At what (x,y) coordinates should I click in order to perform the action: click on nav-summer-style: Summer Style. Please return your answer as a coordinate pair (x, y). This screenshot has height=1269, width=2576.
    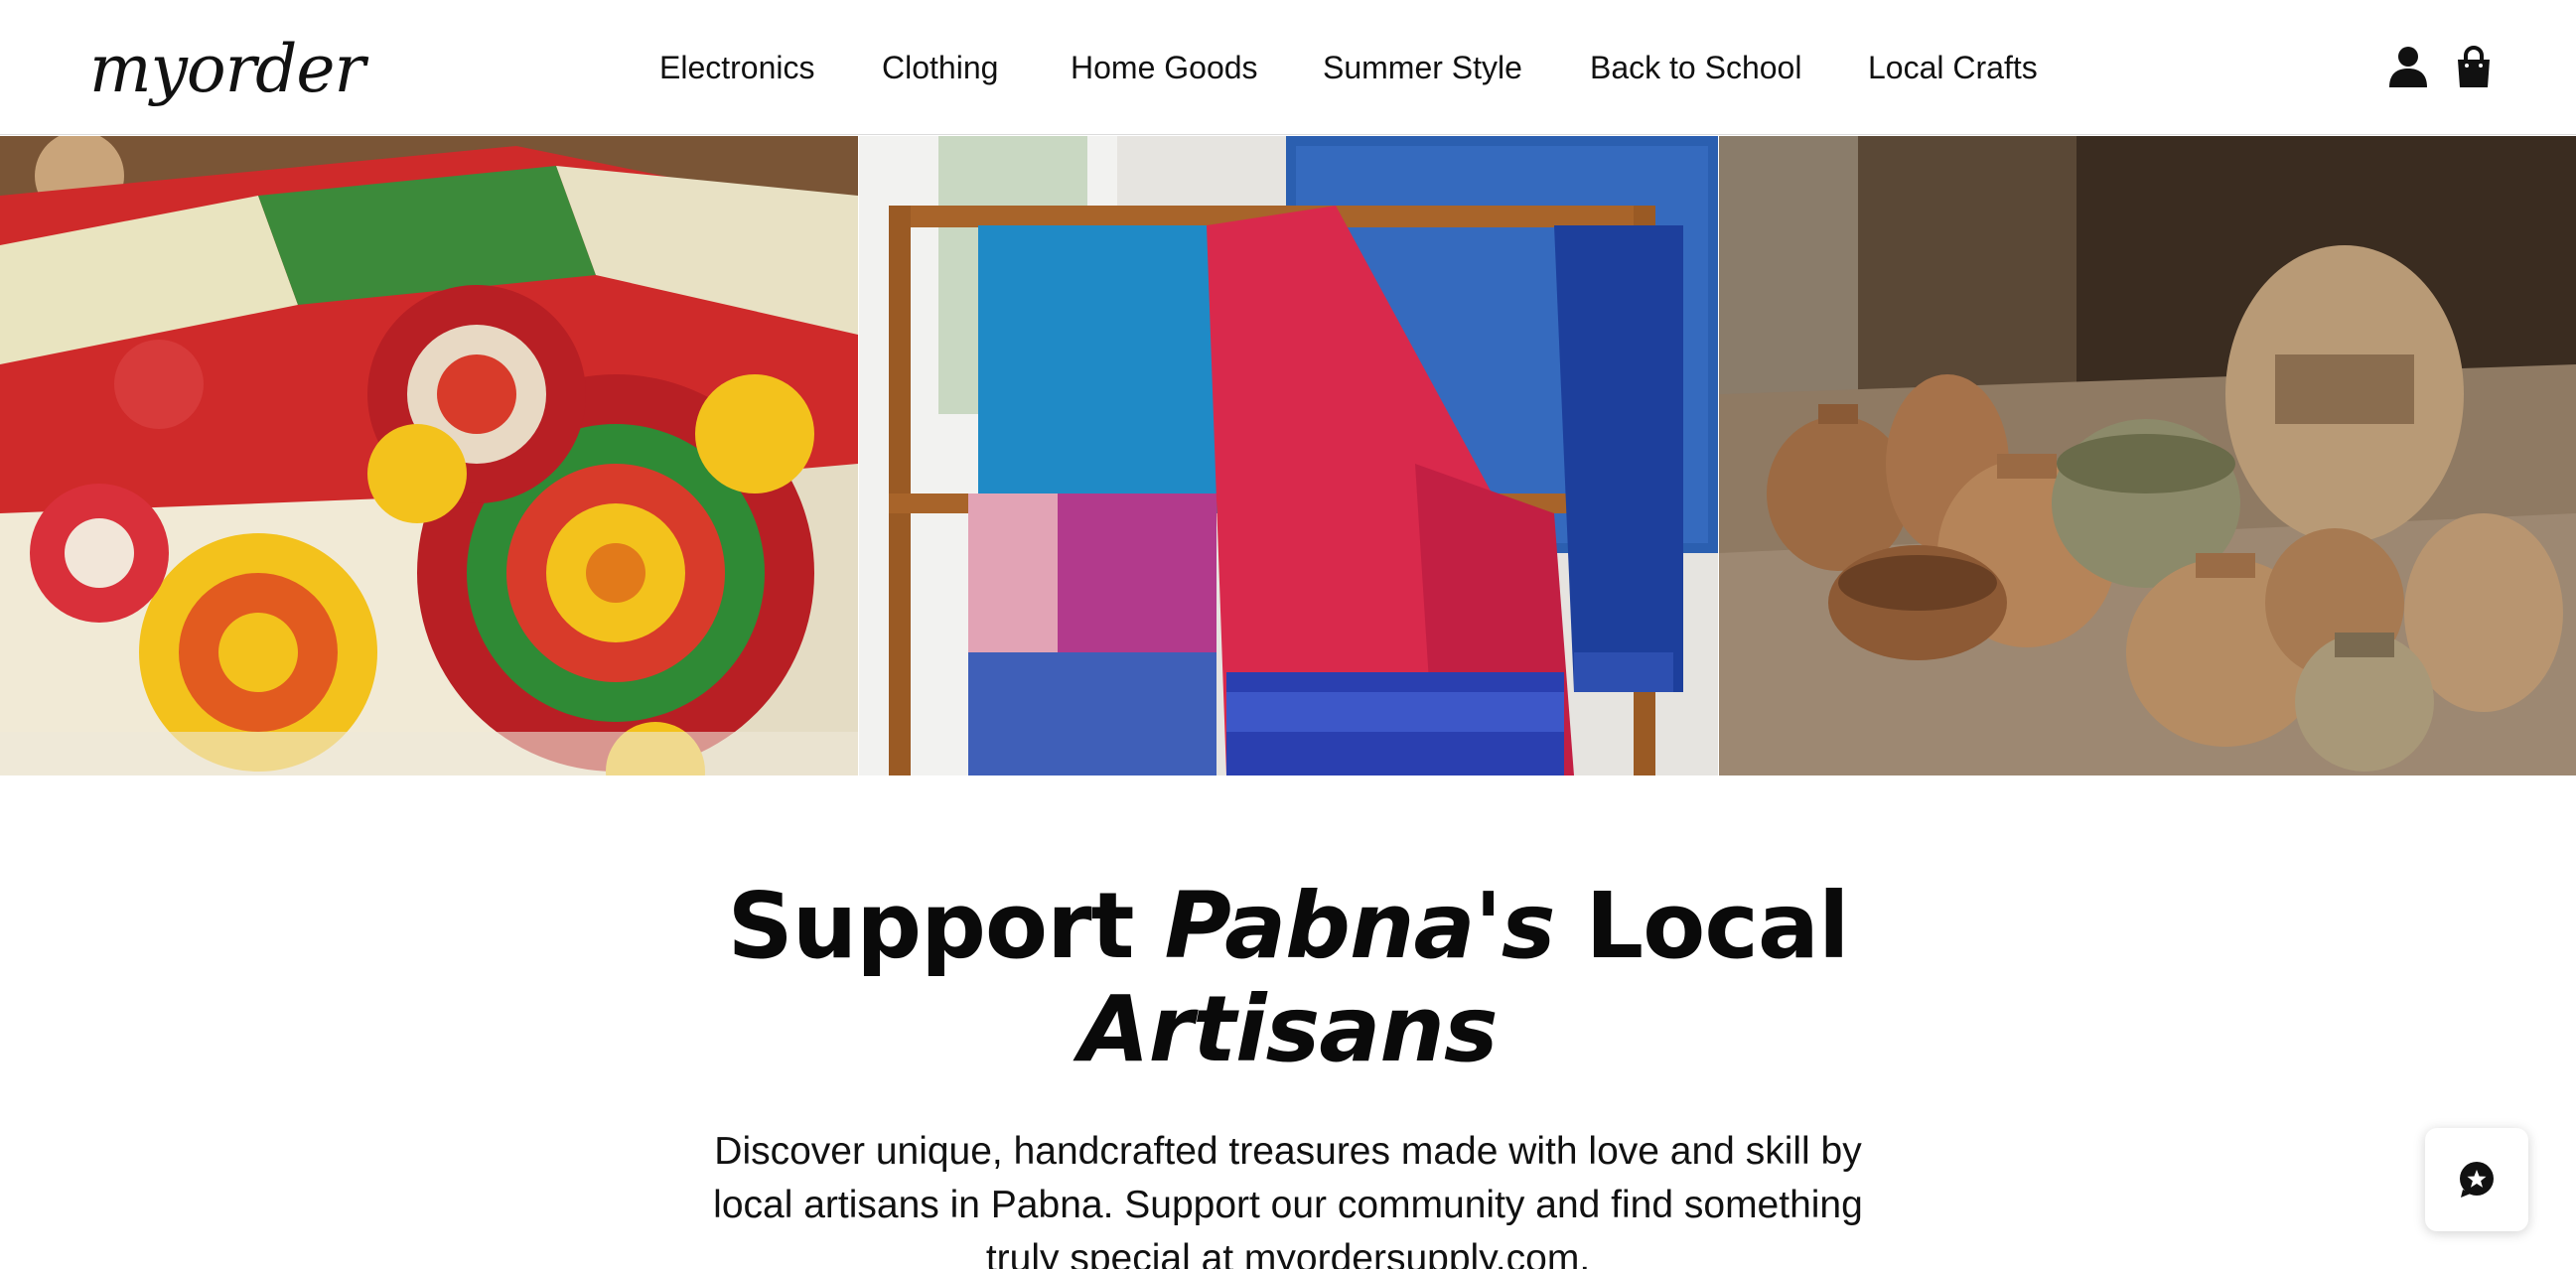
    Looking at the image, I should click on (1423, 67).